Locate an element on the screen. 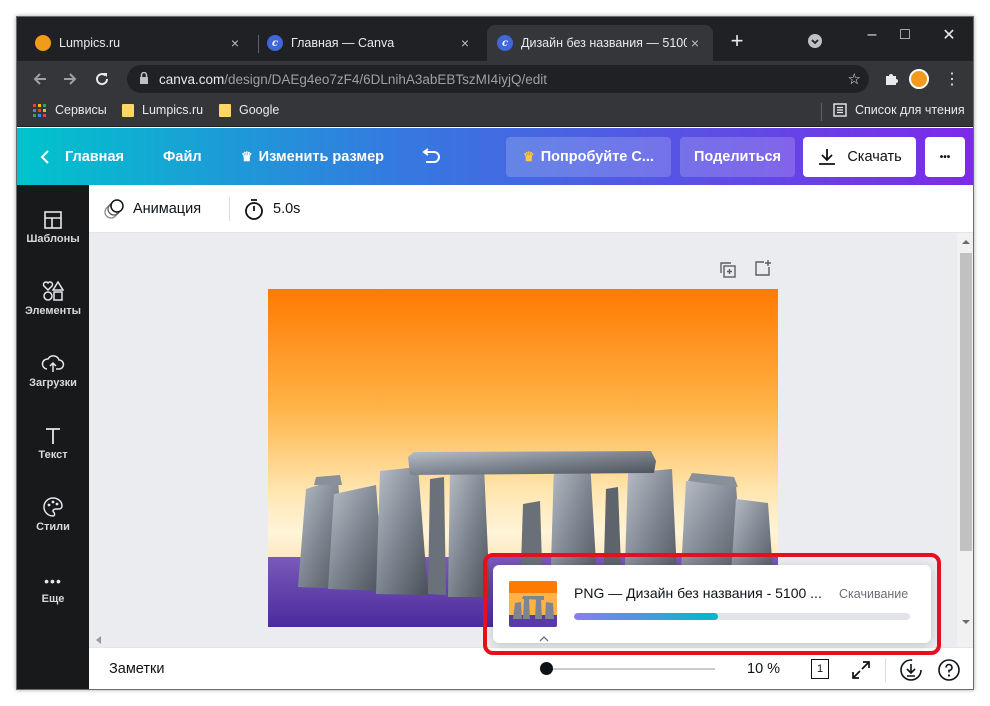 This screenshot has height=706, width=990. elements-icon is located at coordinates (53, 287).